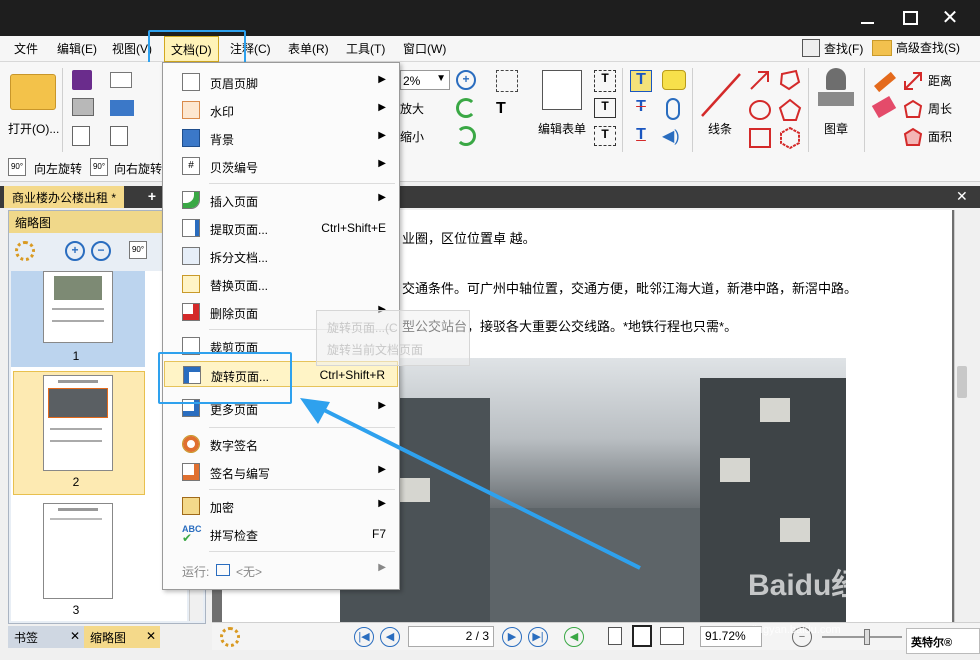 The width and height of the screenshot is (980, 660). Describe the element at coordinates (281, 82) in the screenshot. I see `menu-item-header-footer: 页眉页脚 ▶` at that location.